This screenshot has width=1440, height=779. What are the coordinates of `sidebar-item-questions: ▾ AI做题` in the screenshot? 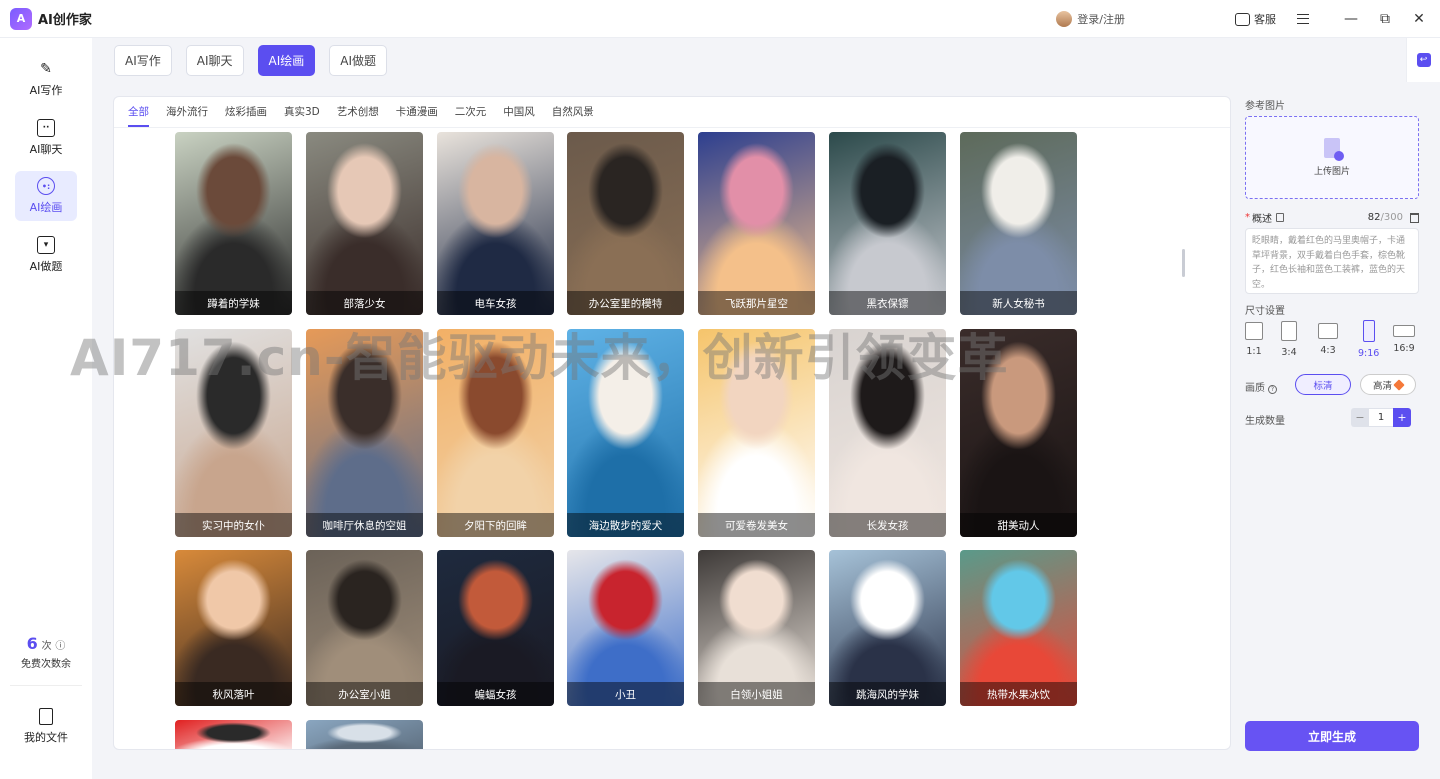 It's located at (46, 255).